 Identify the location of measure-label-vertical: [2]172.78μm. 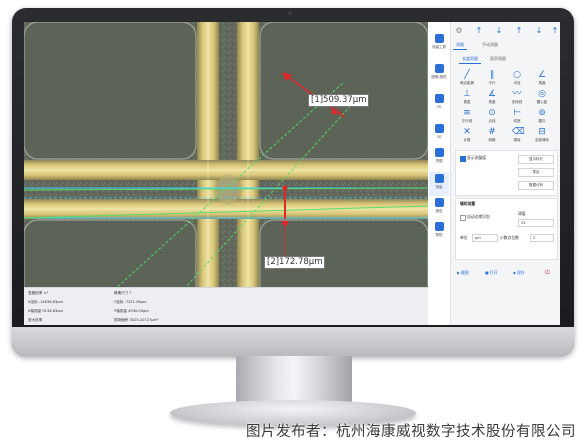
(295, 262).